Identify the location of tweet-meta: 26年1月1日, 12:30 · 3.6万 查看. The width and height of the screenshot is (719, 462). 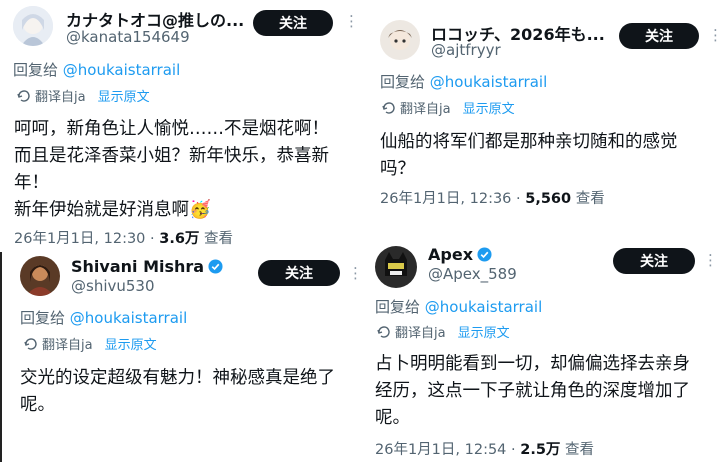
(123, 237).